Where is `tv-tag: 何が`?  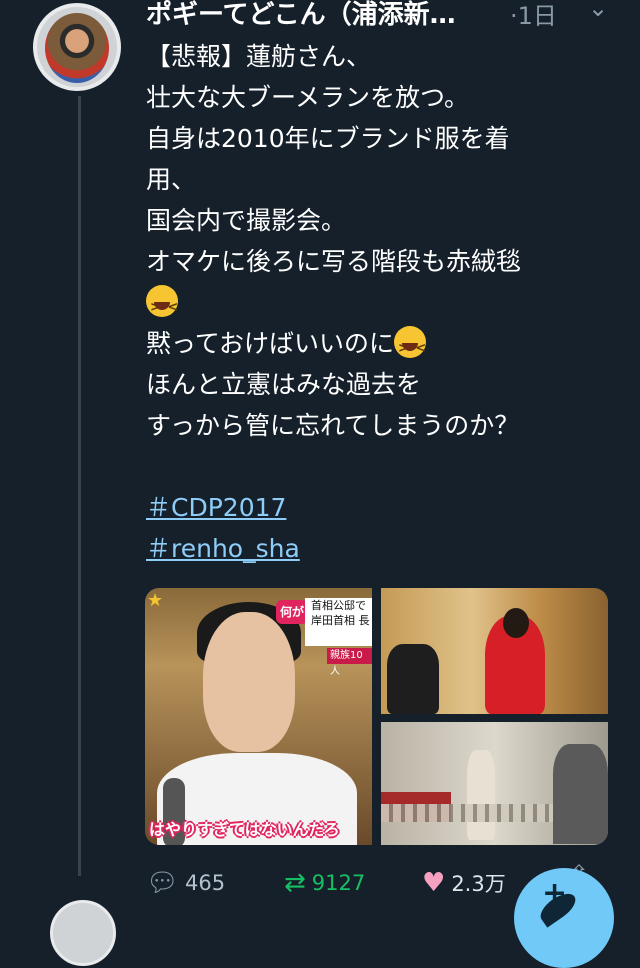
tv-tag: 何が is located at coordinates (292, 612).